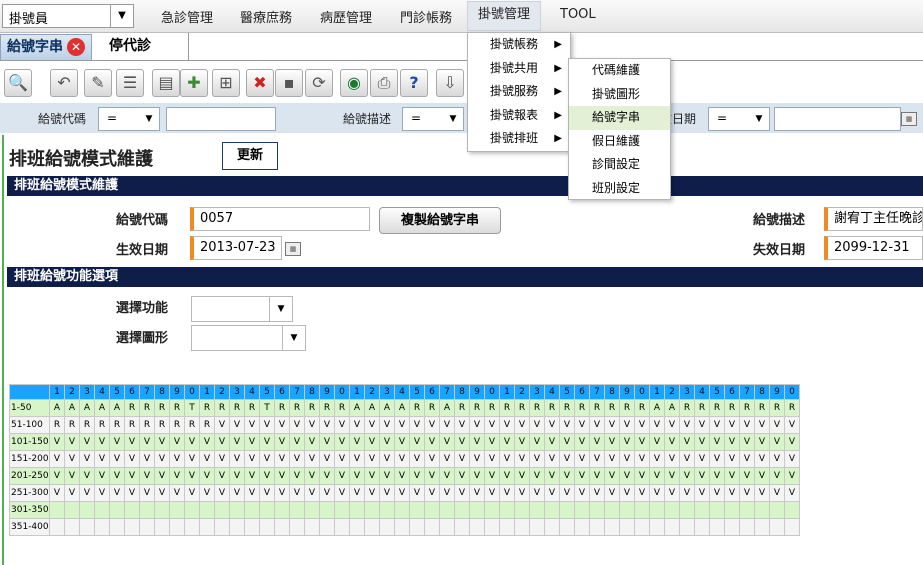 The image size is (923, 565). Describe the element at coordinates (519, 69) in the screenshot. I see `menu-item-registration-common: 掛號共用 ▶` at that location.